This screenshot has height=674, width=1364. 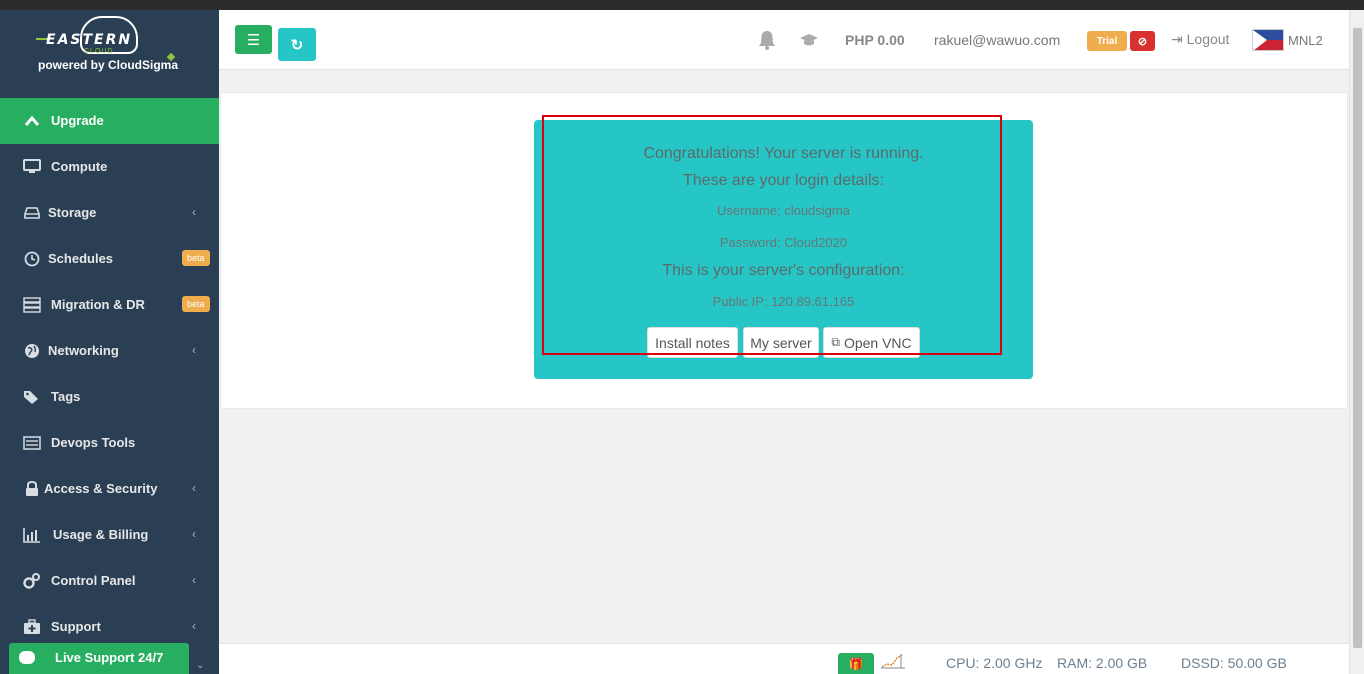 I want to click on sidebar-item-label: Support, so click(x=76, y=626).